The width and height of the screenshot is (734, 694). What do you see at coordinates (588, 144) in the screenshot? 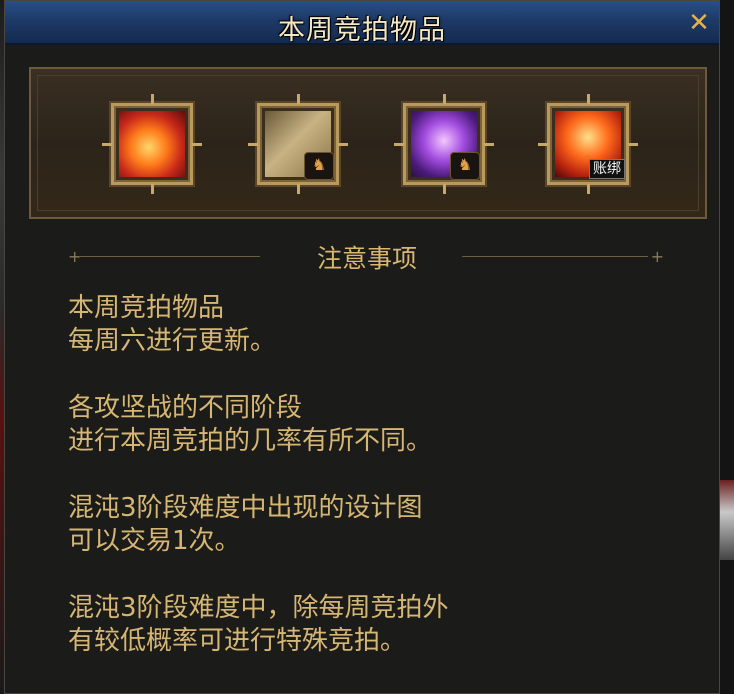
I see `item-slot-4: 账绑` at bounding box center [588, 144].